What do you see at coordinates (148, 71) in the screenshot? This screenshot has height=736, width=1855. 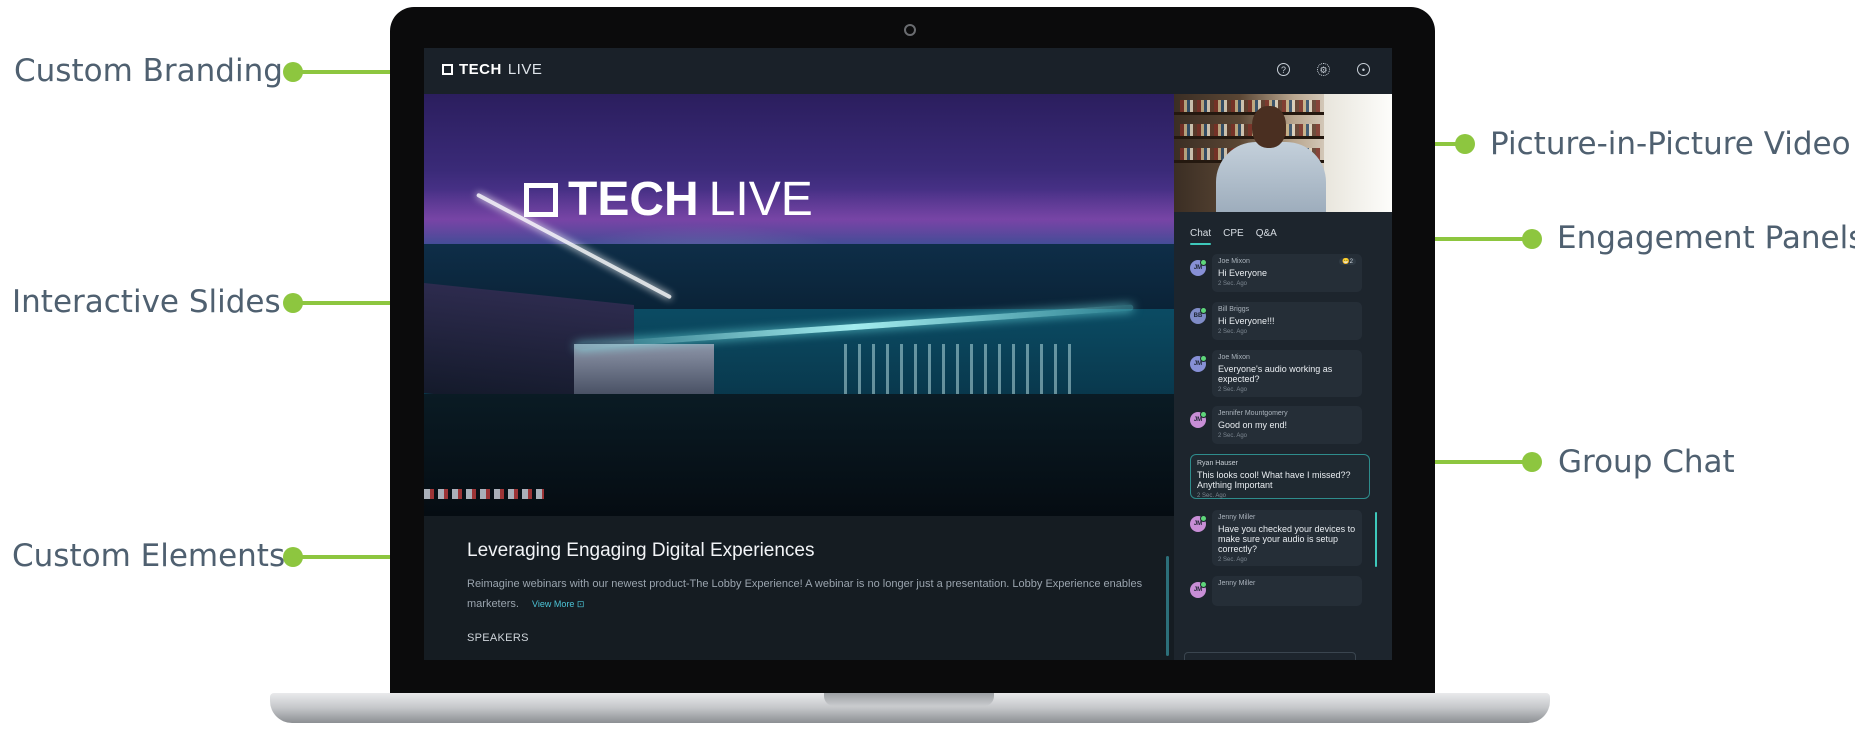 I see `annotation-custom-branding: Custom Branding` at bounding box center [148, 71].